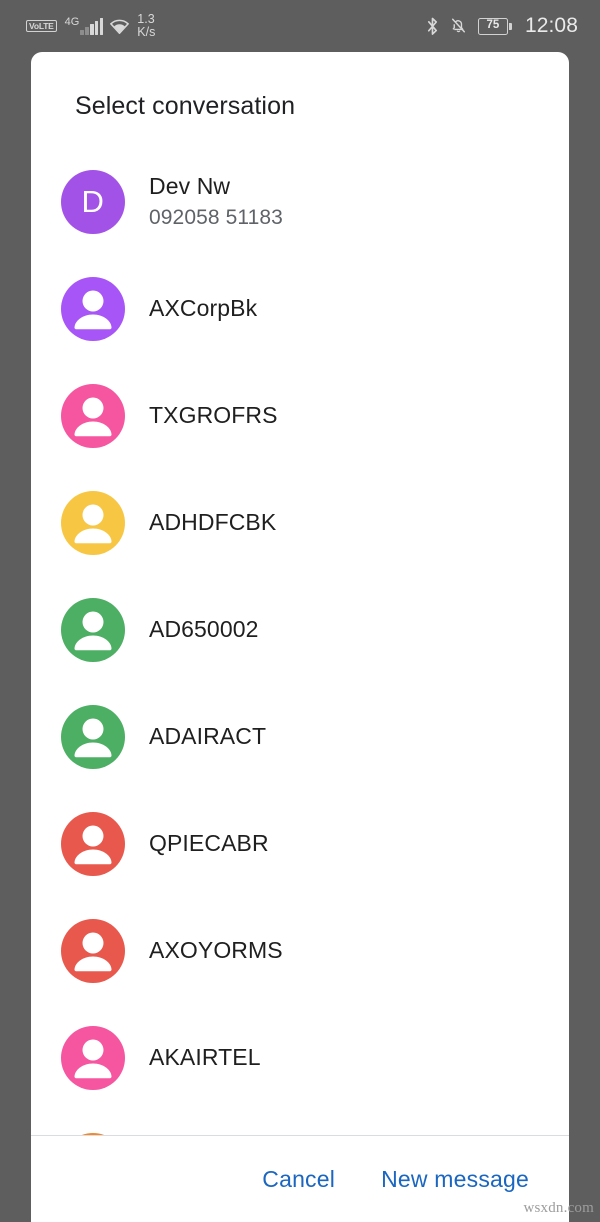  What do you see at coordinates (300, 629) in the screenshot?
I see `conversation-row: AD650002` at bounding box center [300, 629].